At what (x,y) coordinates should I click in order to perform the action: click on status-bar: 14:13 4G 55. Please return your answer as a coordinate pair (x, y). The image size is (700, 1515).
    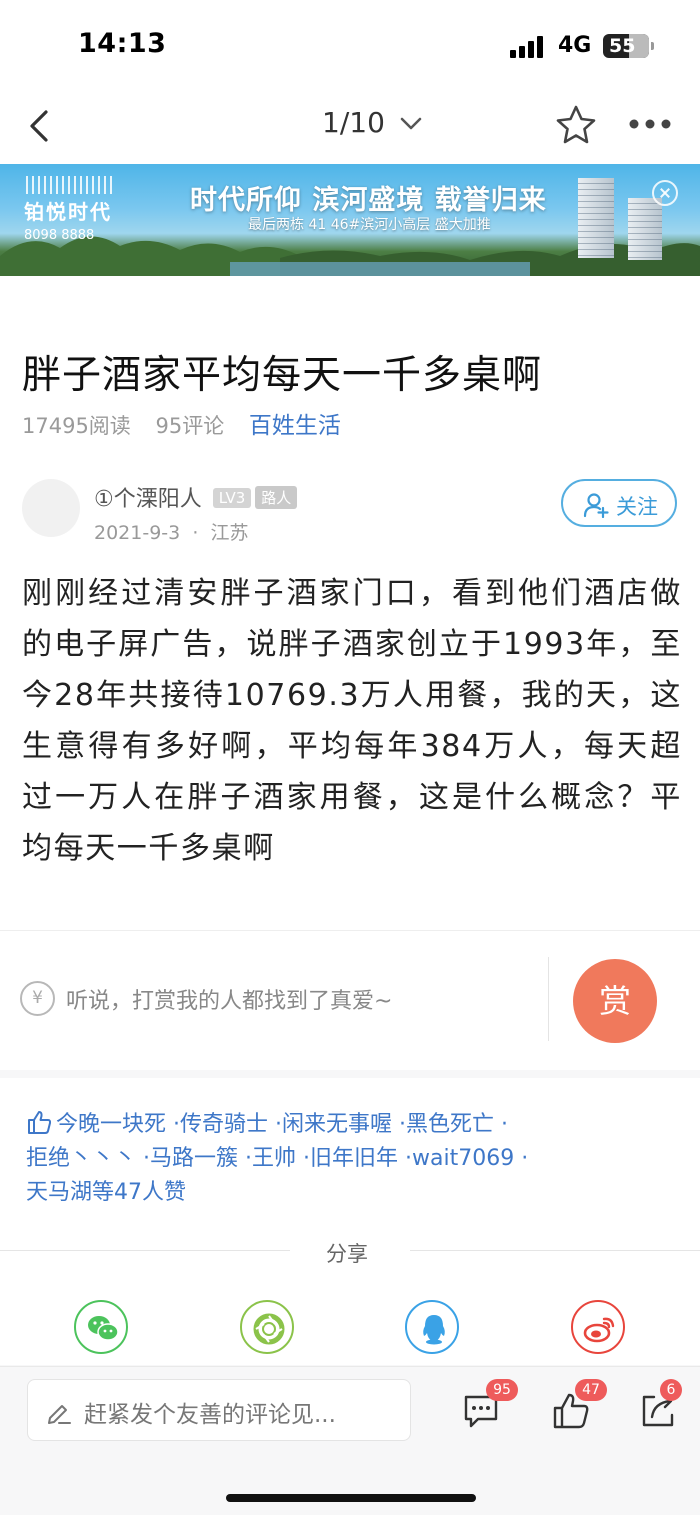
    Looking at the image, I should click on (350, 46).